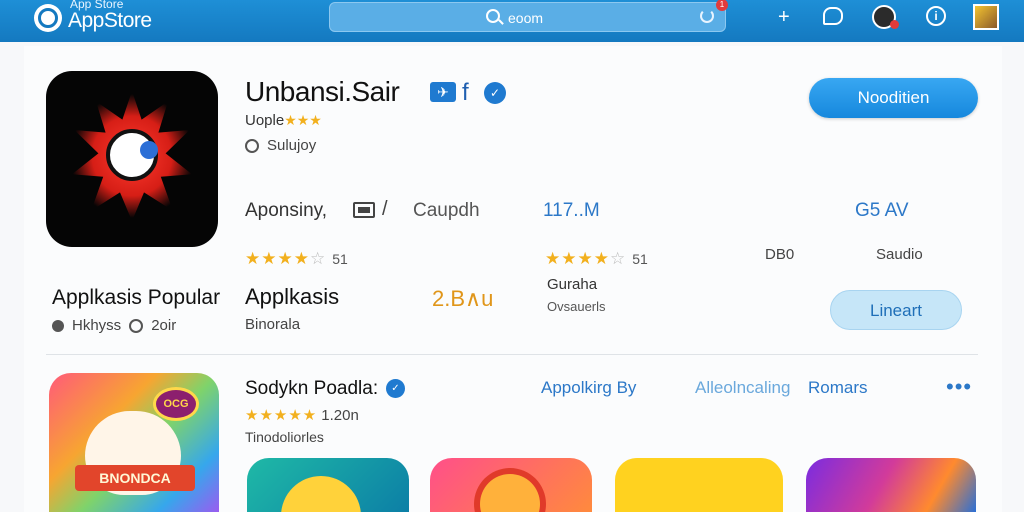 This screenshot has height=512, width=1024. Describe the element at coordinates (986, 17) in the screenshot. I see `profile-thumbnail` at that location.